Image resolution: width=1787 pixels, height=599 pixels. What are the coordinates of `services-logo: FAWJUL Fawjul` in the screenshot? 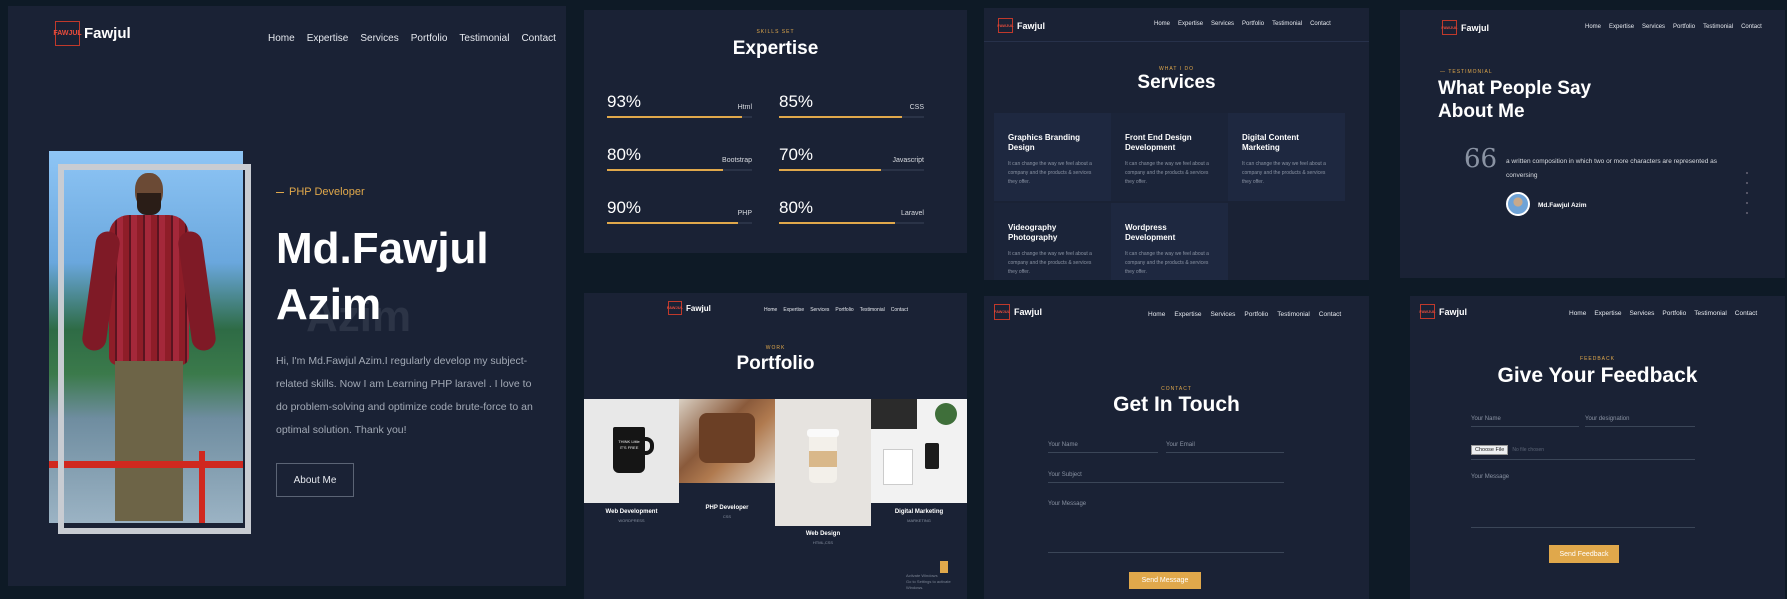 It's located at (1021, 25).